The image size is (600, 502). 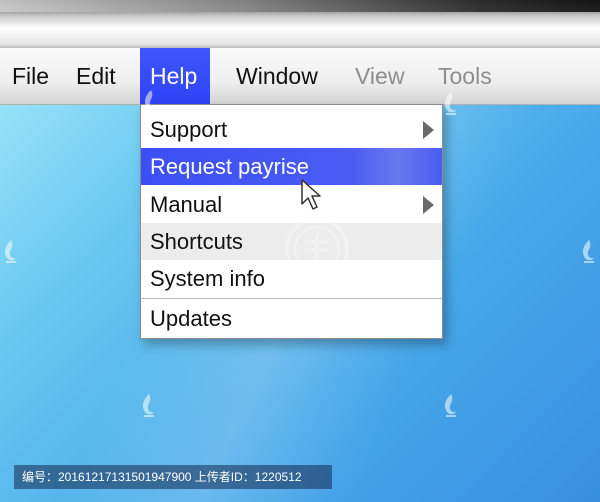 I want to click on menu-option-support: Support, so click(x=291, y=129).